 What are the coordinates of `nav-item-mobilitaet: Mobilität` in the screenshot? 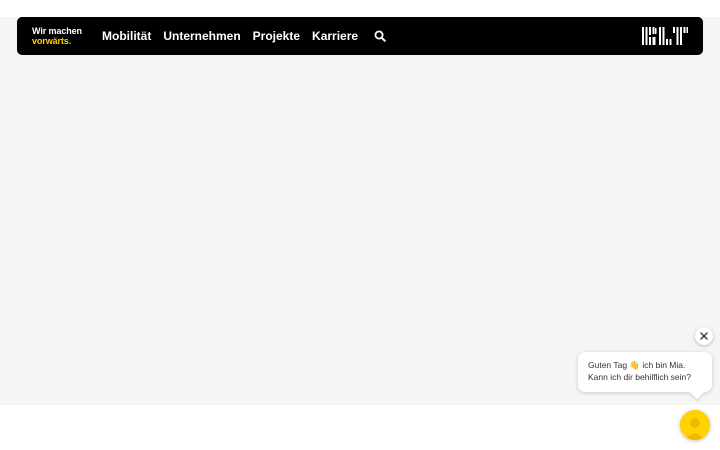 It's located at (126, 36).